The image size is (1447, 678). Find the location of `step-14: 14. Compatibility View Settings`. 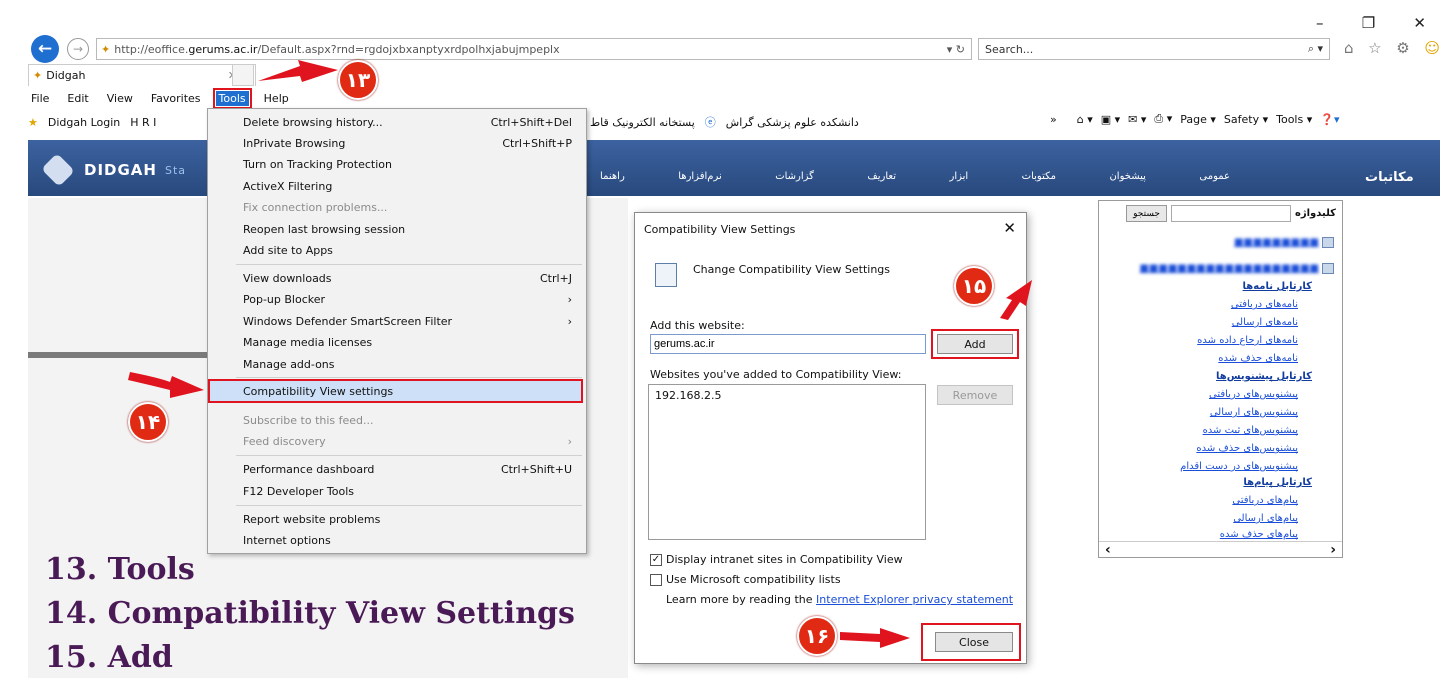

step-14: 14. Compatibility View Settings is located at coordinates (310, 613).